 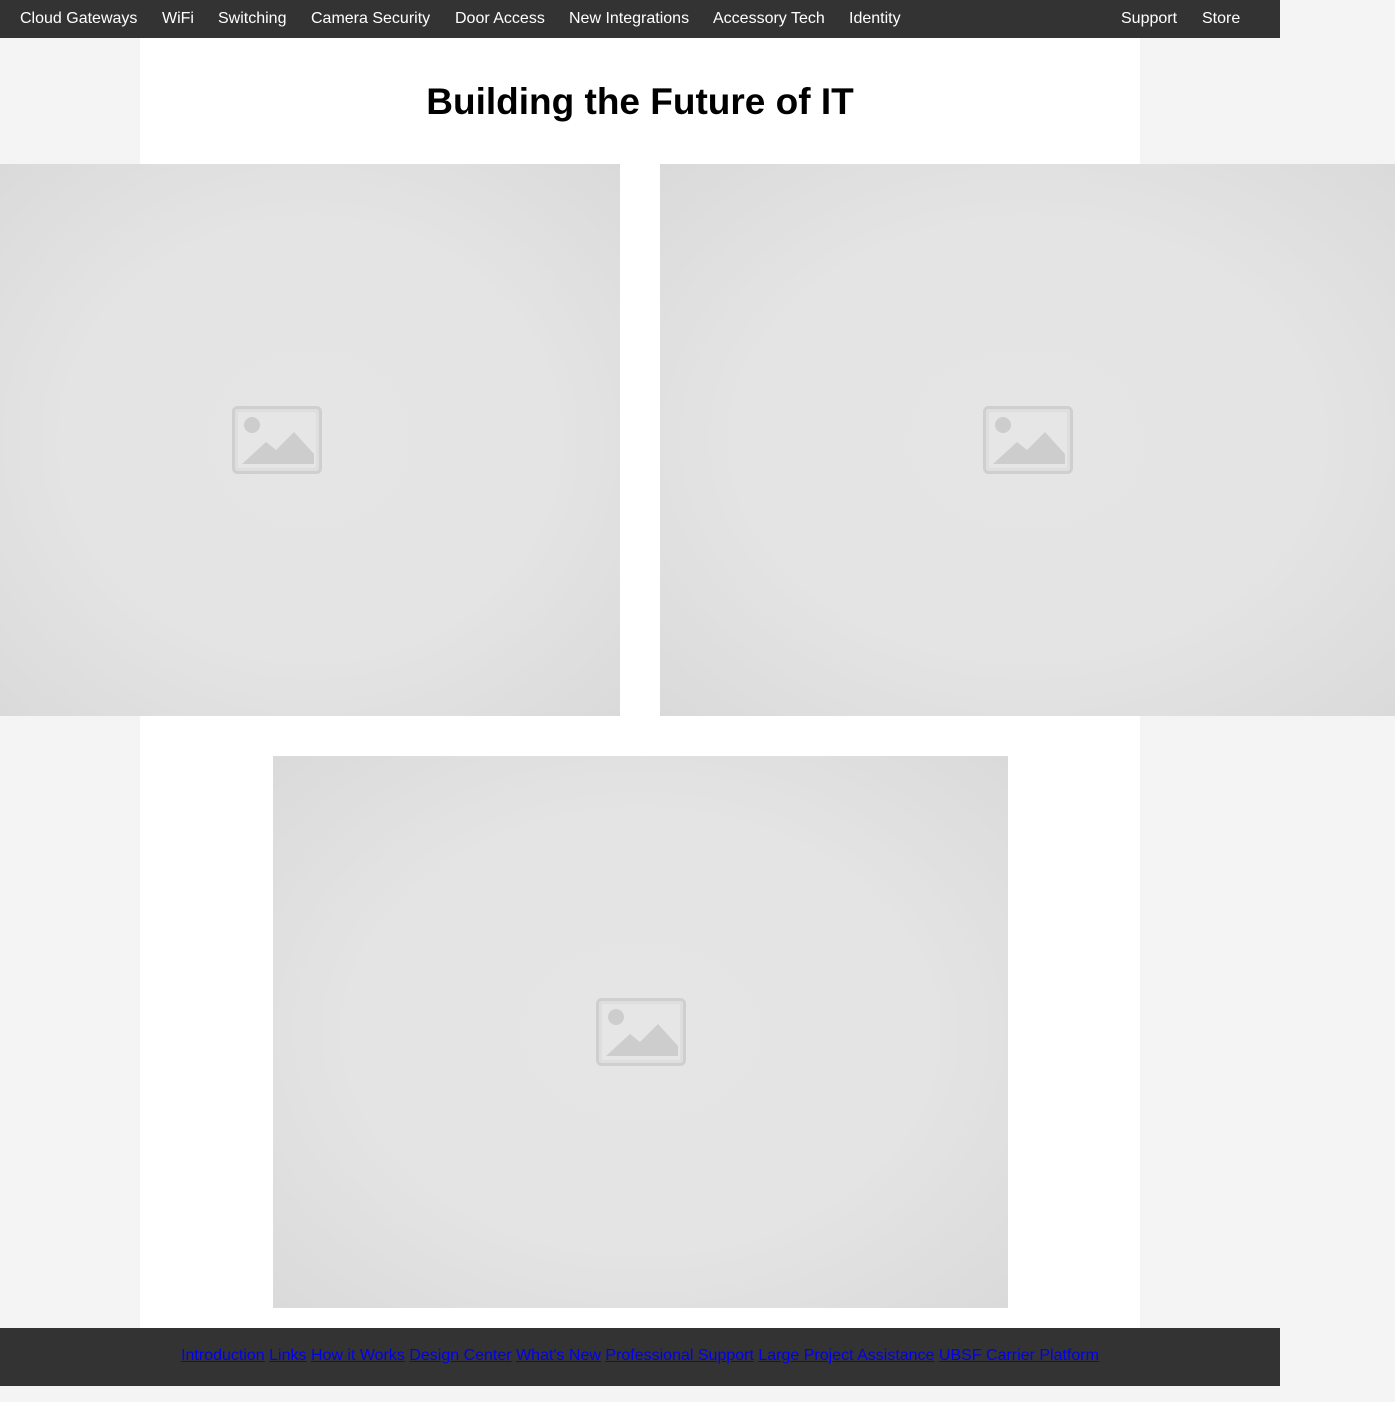 What do you see at coordinates (223, 1355) in the screenshot?
I see `footer-link-introduction: Introduction` at bounding box center [223, 1355].